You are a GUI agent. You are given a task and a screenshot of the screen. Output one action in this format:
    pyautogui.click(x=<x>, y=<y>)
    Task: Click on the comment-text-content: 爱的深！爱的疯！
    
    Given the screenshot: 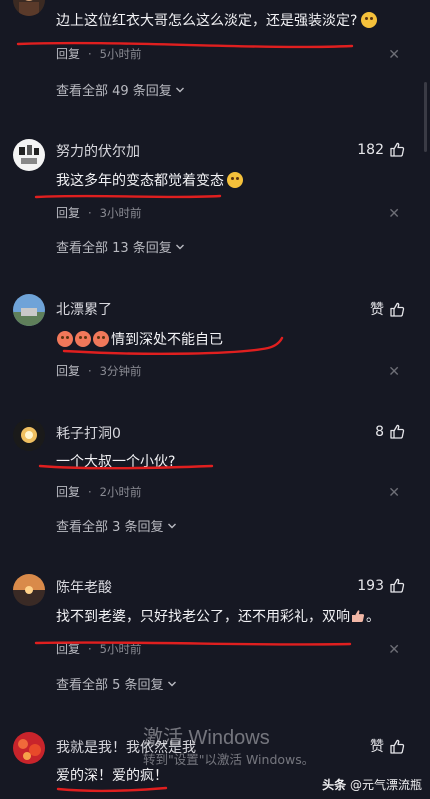 What is the action you would take?
    pyautogui.click(x=112, y=776)
    